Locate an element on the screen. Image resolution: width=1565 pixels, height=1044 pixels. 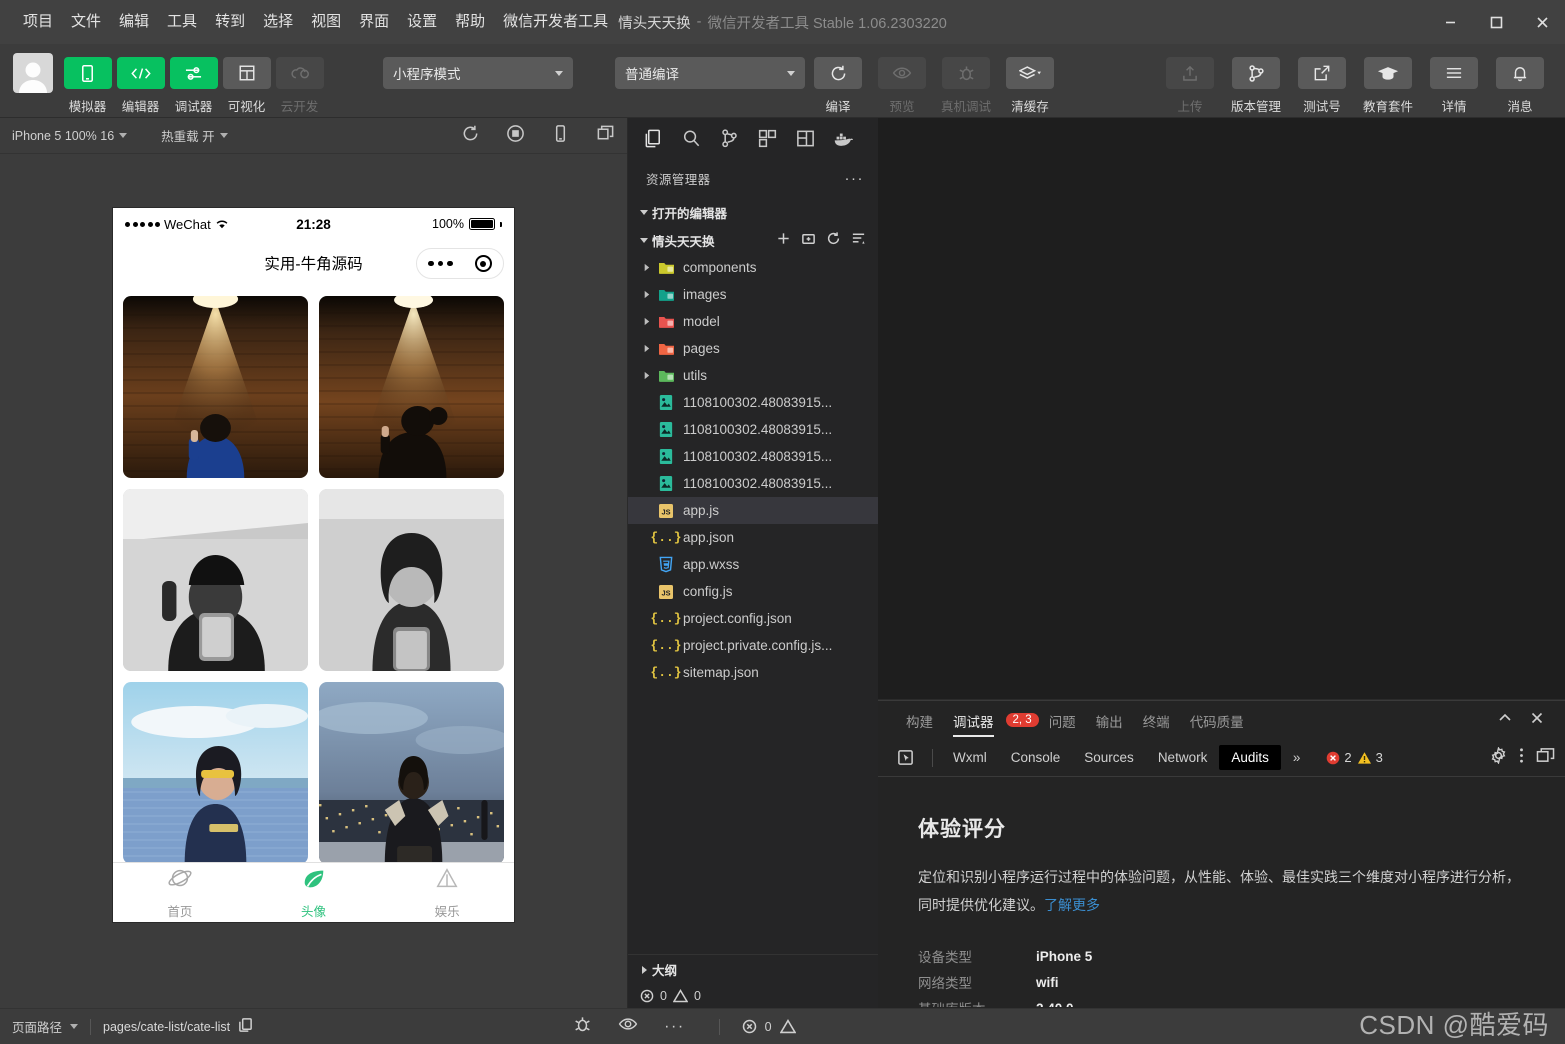
error-count: 2 is located at coordinates (1339, 757).